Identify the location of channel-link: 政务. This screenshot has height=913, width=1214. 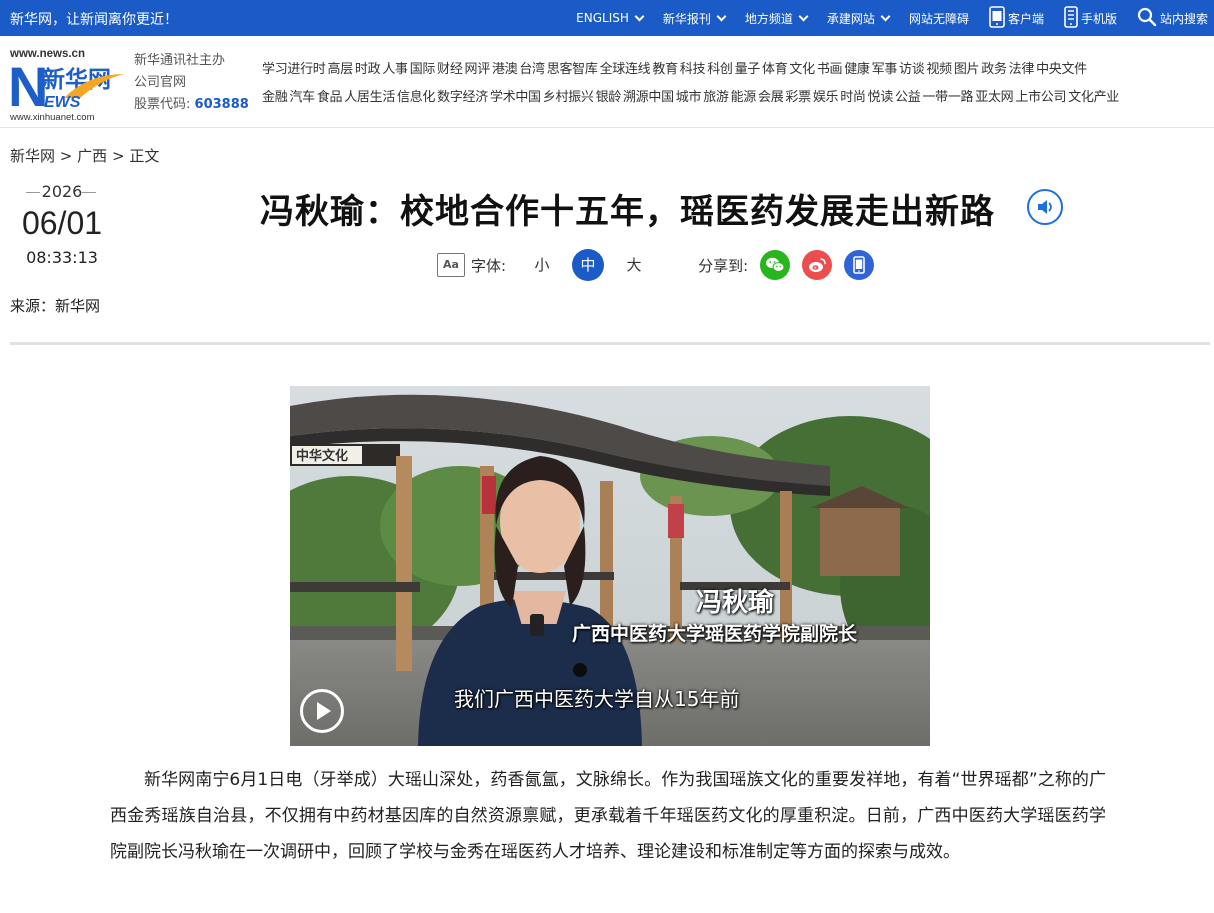
(994, 69).